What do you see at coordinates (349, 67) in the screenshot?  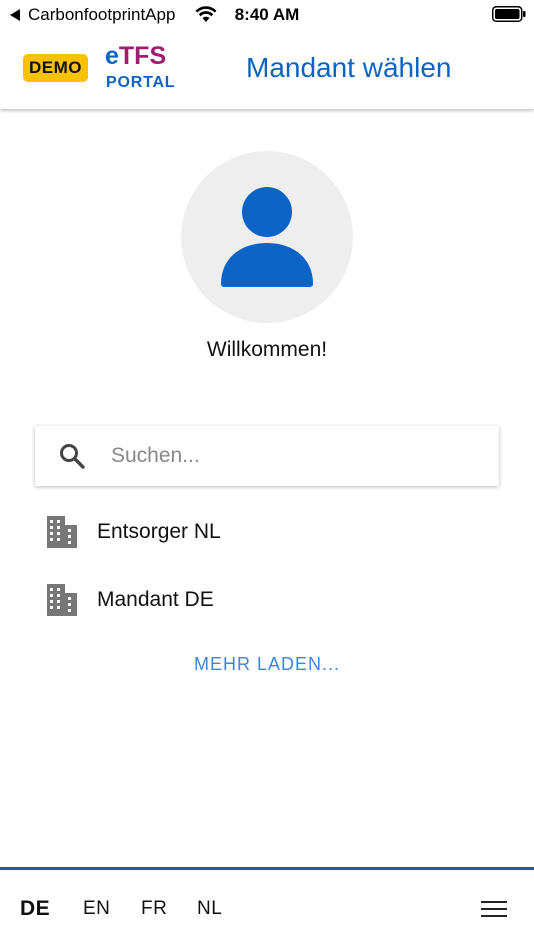 I see `page-title: Mandant wählen` at bounding box center [349, 67].